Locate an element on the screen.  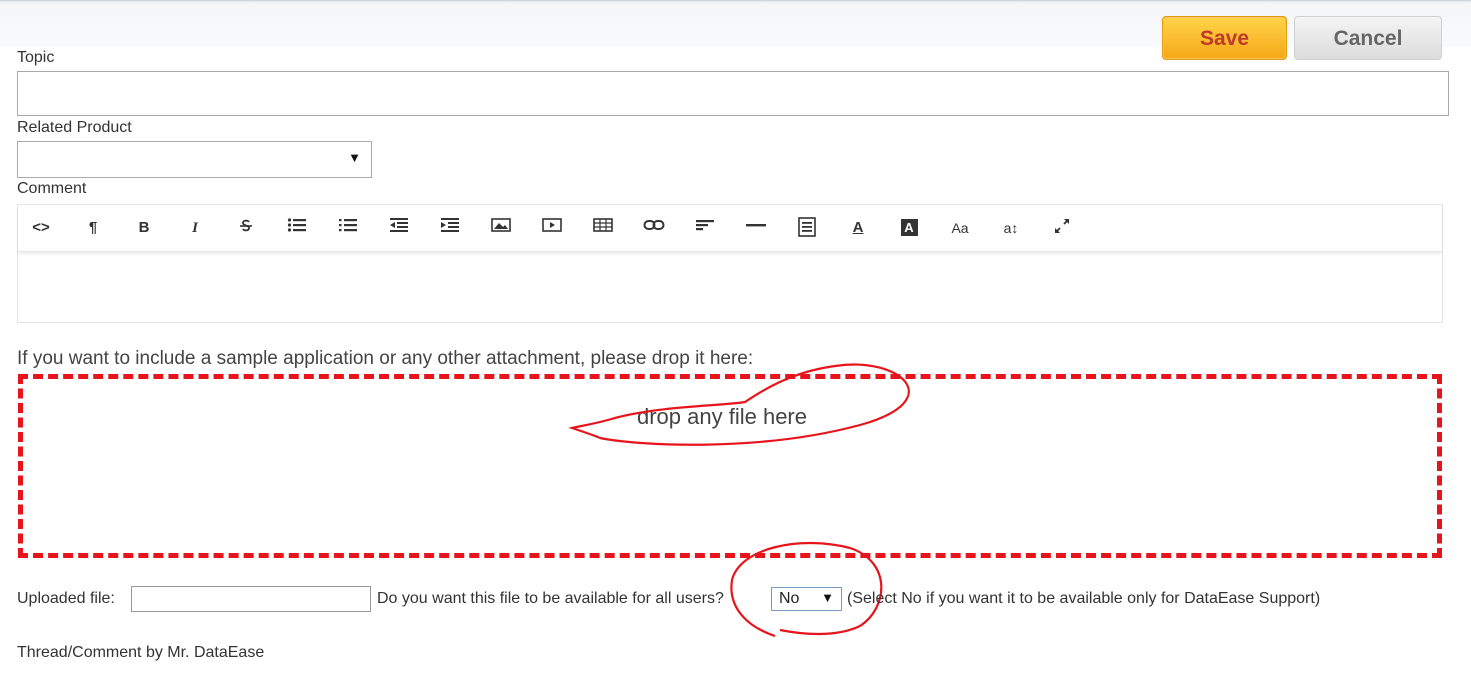
background-color-glyph: A is located at coordinates (909, 227).